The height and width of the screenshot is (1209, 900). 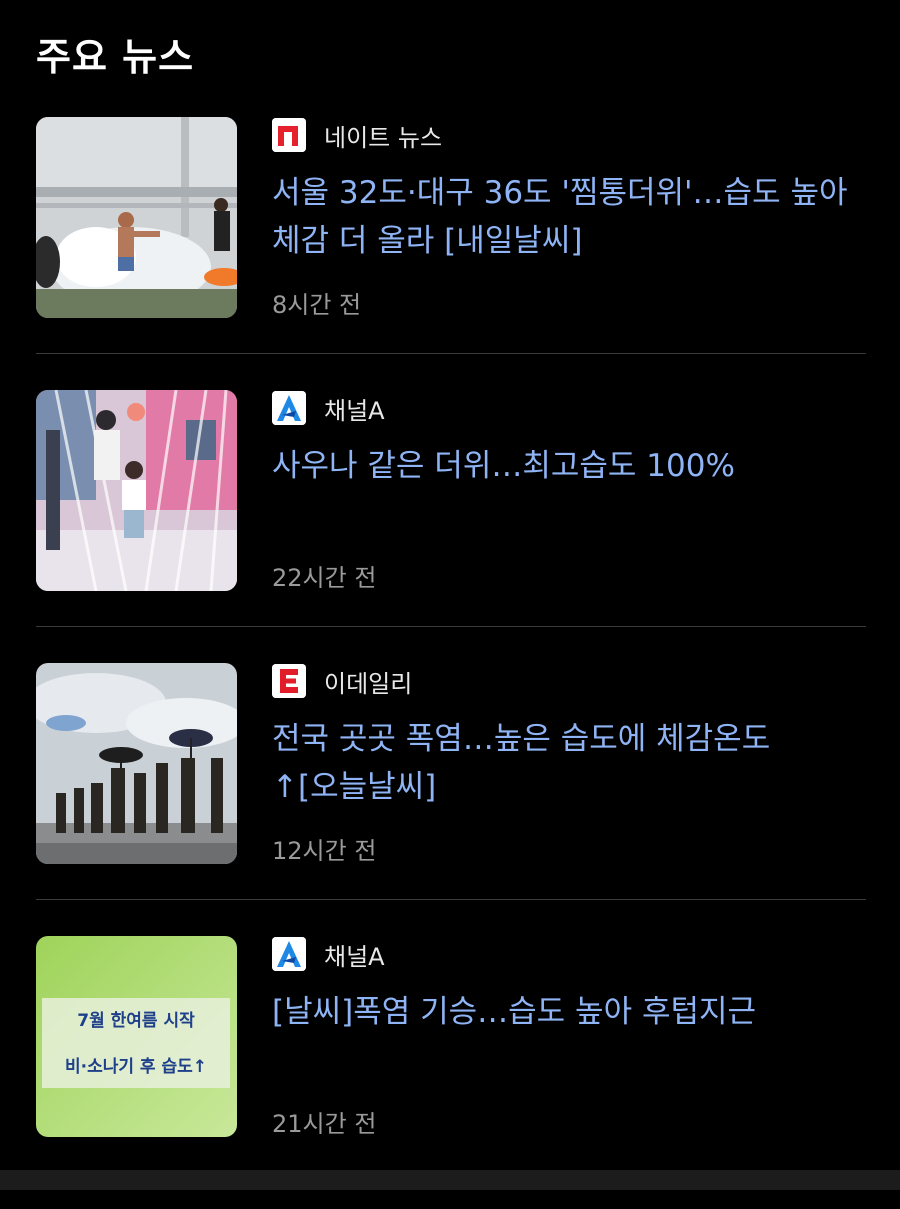 I want to click on fountain-kids-photo, so click(x=136, y=490).